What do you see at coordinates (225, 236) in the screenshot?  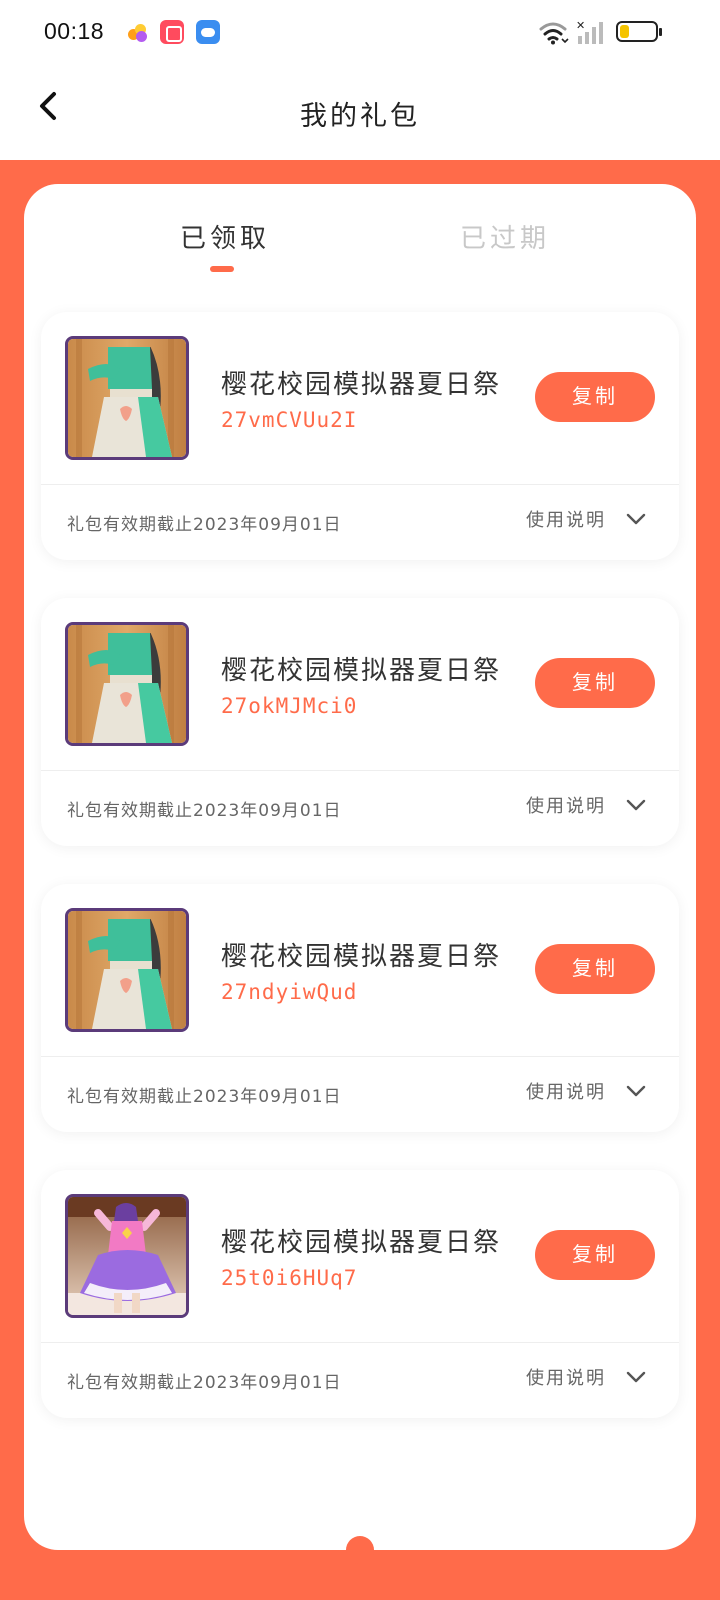 I see `tab-received: 已领取` at bounding box center [225, 236].